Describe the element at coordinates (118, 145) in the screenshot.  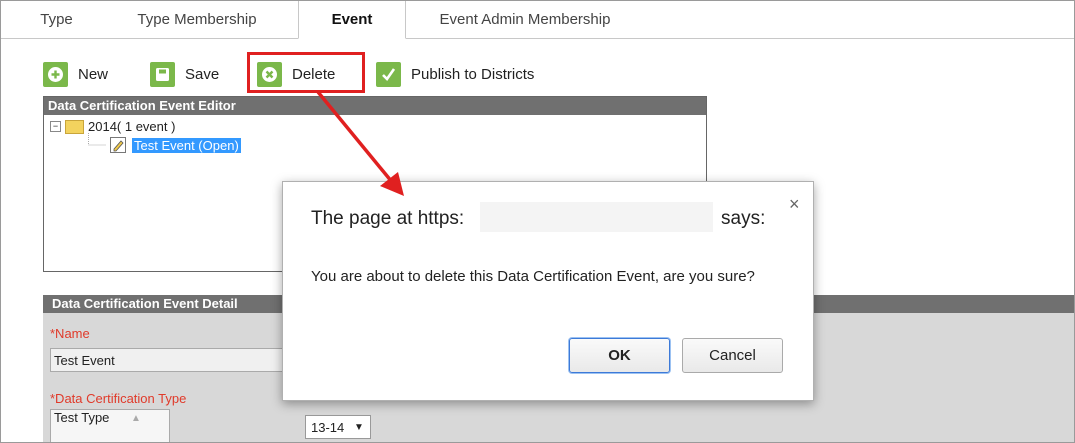
I see `edit-document-icon` at that location.